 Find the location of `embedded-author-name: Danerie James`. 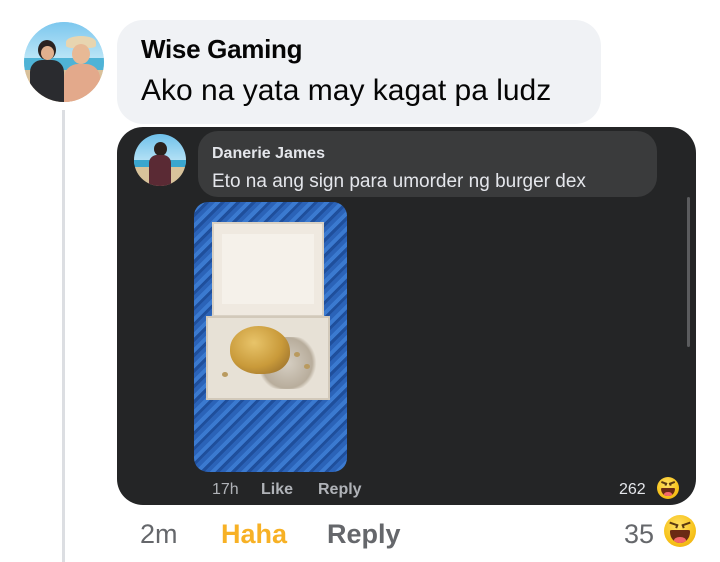

embedded-author-name: Danerie James is located at coordinates (268, 153).